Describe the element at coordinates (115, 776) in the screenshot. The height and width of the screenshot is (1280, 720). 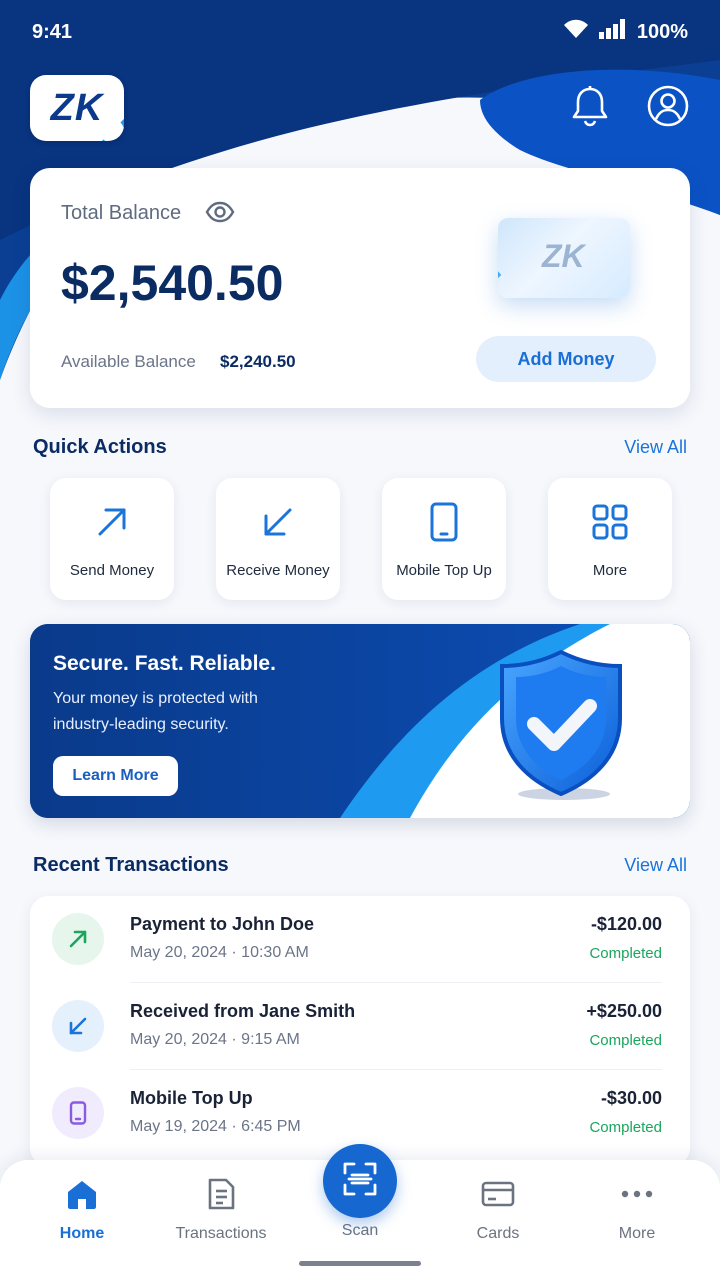
I see `learn-more-button: Learn More` at that location.